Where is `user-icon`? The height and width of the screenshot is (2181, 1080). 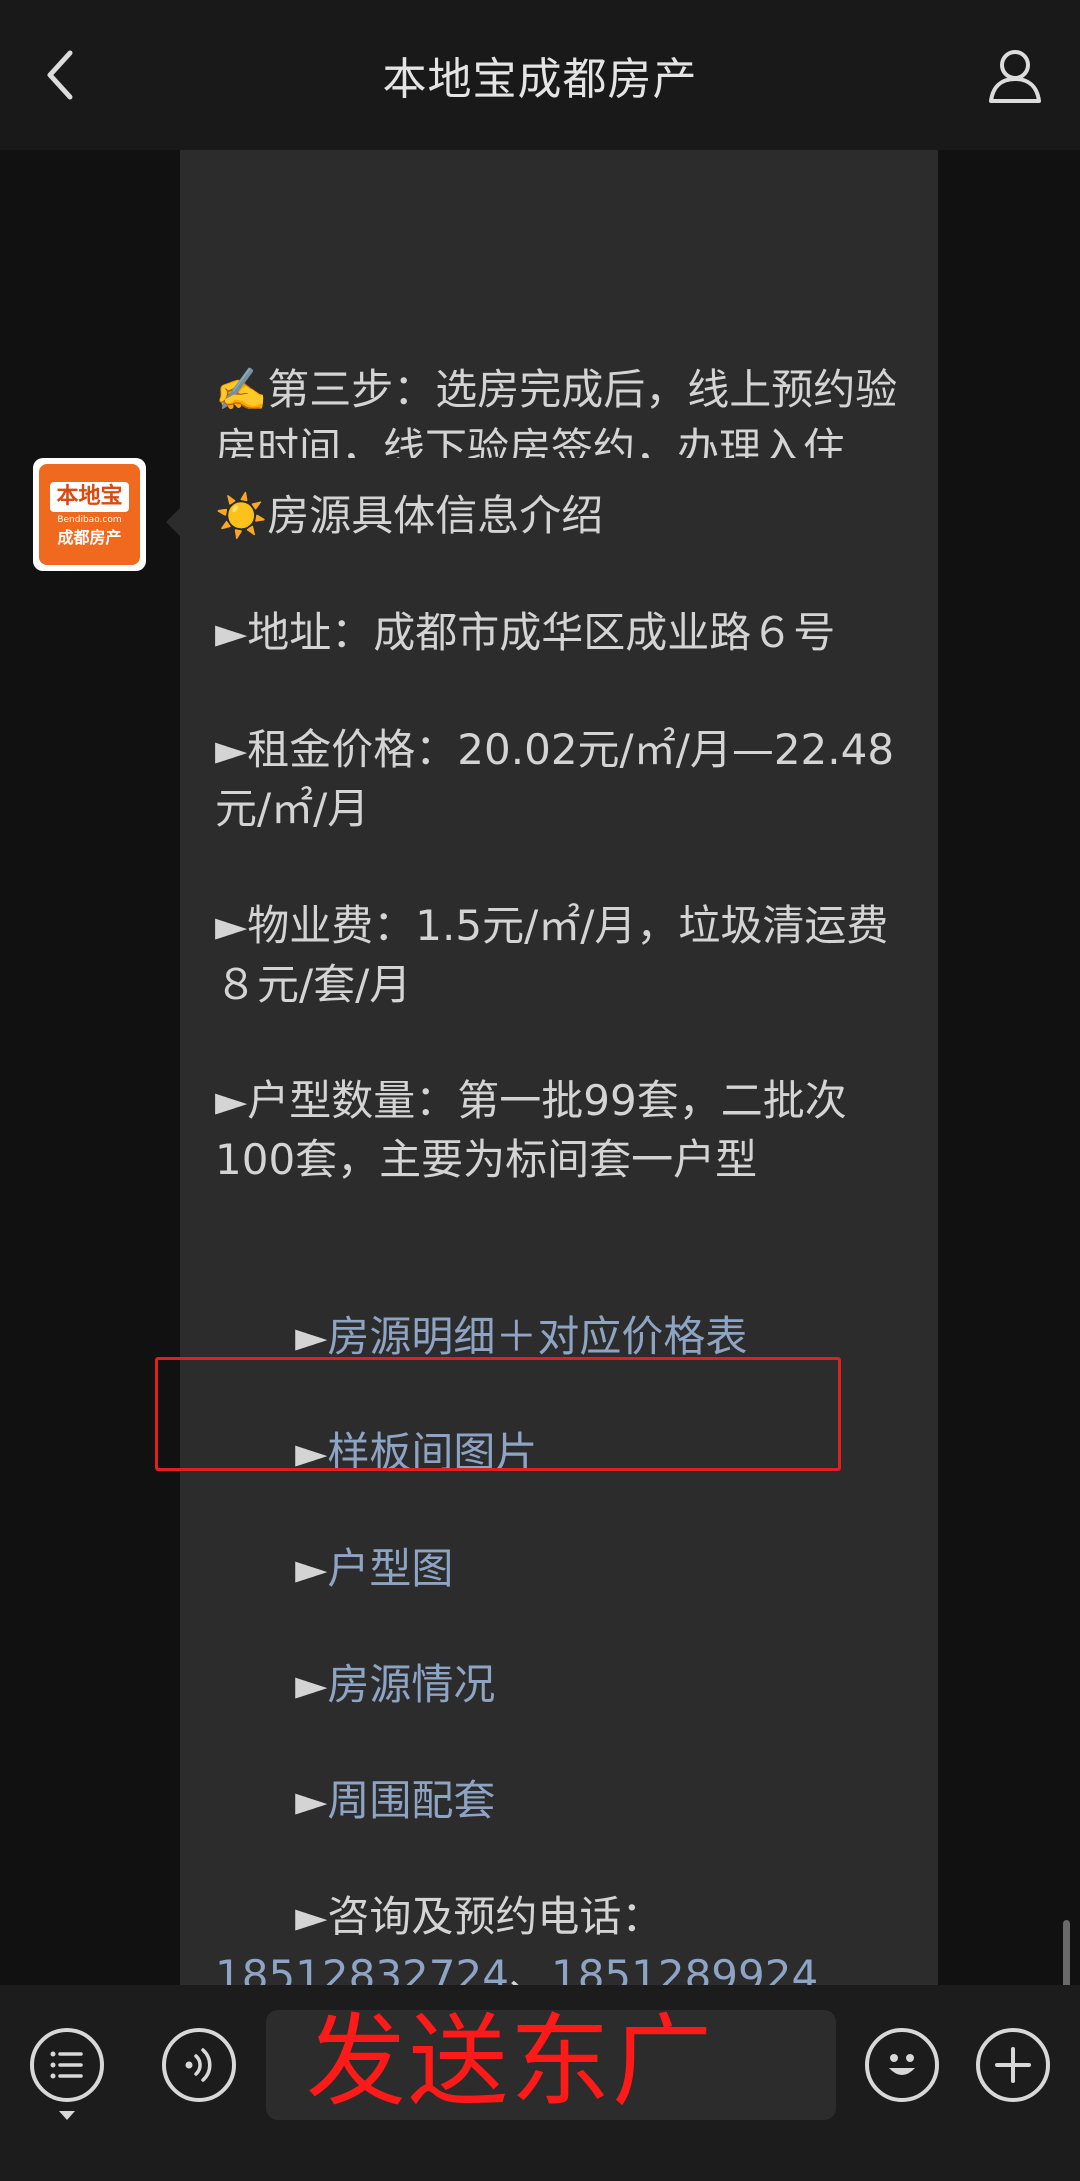 user-icon is located at coordinates (1015, 76).